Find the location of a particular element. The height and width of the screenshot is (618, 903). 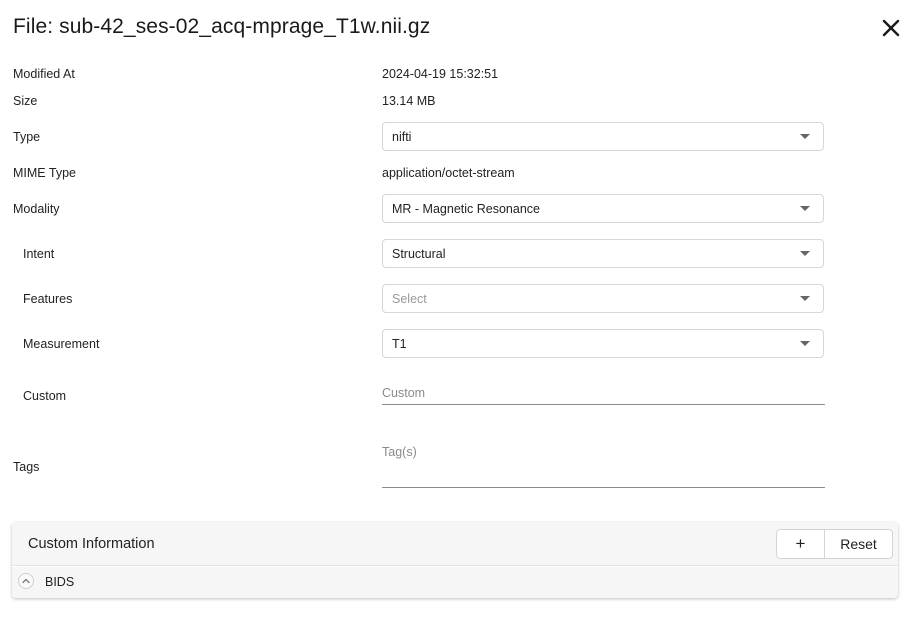

close-icon is located at coordinates (891, 28).